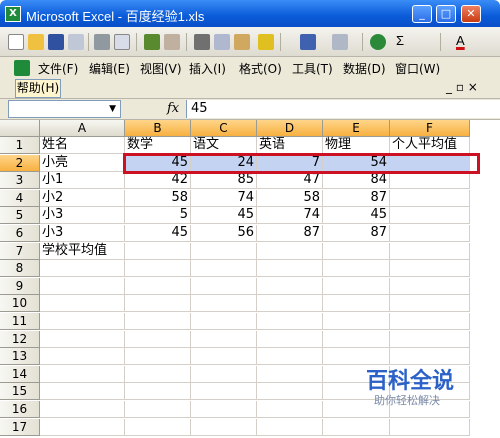  I want to click on cell-f1: 个人平均值, so click(430, 145).